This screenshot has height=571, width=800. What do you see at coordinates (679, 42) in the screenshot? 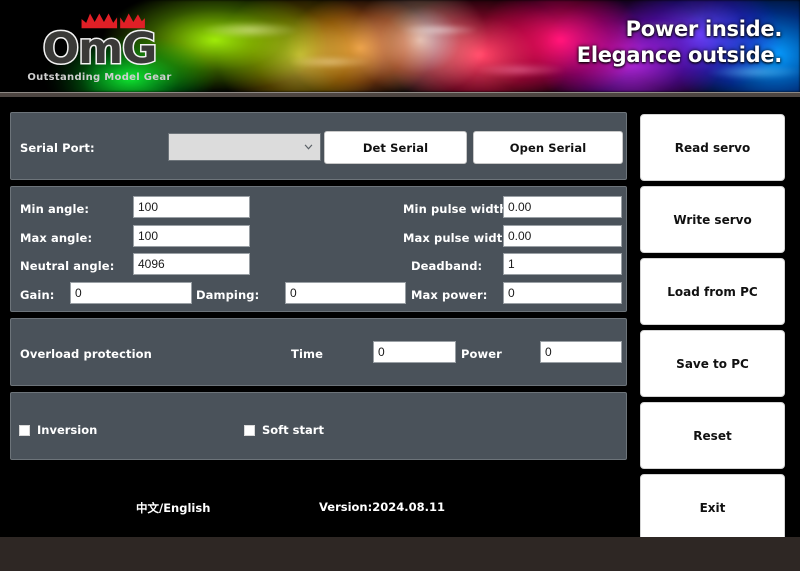
I see `brand-tagline: Power inside. Elegance outside.` at bounding box center [679, 42].